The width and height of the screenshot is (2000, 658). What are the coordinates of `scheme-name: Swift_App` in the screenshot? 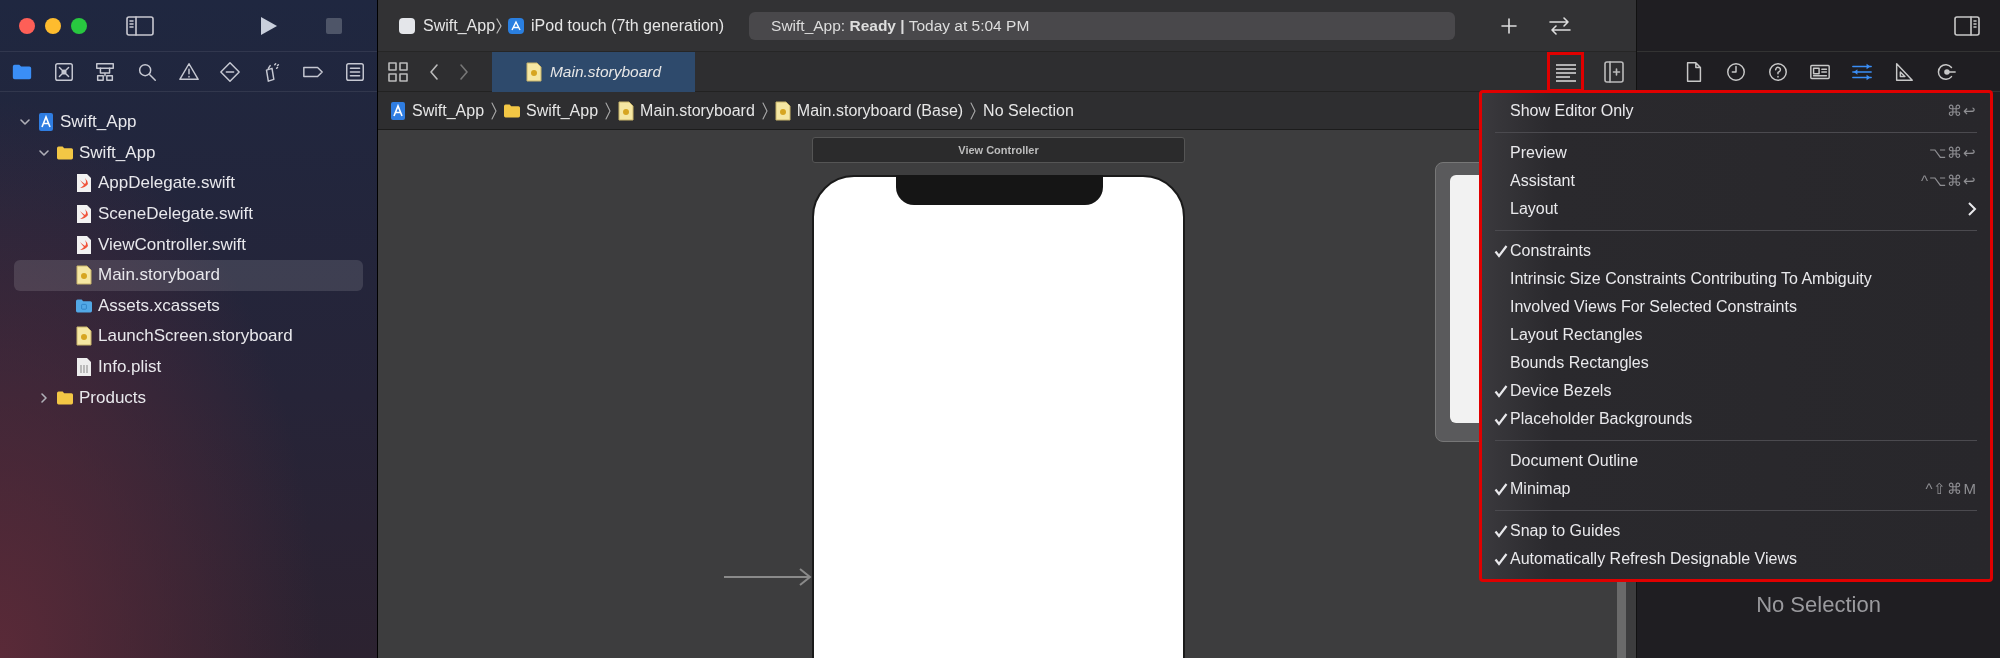 It's located at (459, 25).